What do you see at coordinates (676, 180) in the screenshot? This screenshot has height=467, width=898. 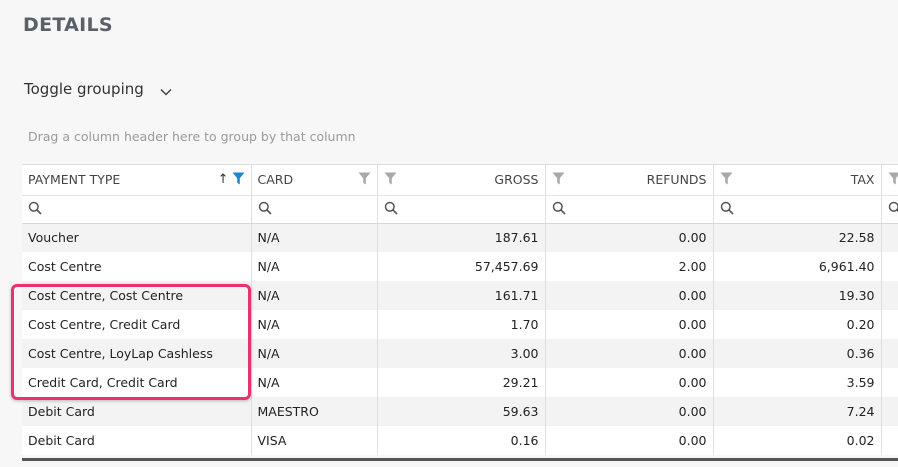 I see `column-header-label: REFUNDS` at bounding box center [676, 180].